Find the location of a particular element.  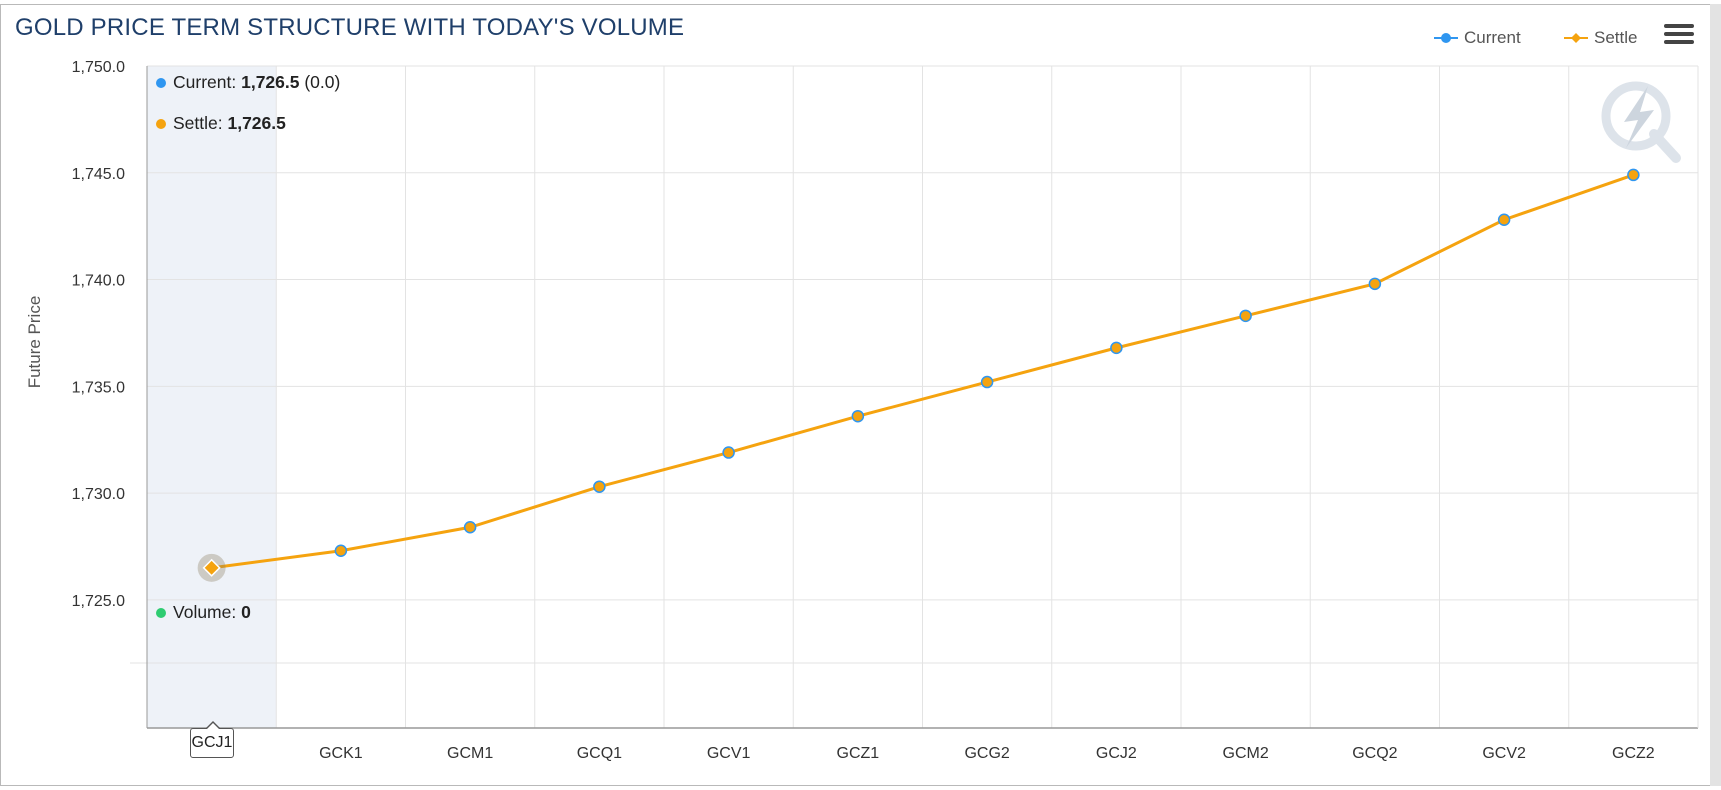

x-tick-label: GCM1 is located at coordinates (470, 753).